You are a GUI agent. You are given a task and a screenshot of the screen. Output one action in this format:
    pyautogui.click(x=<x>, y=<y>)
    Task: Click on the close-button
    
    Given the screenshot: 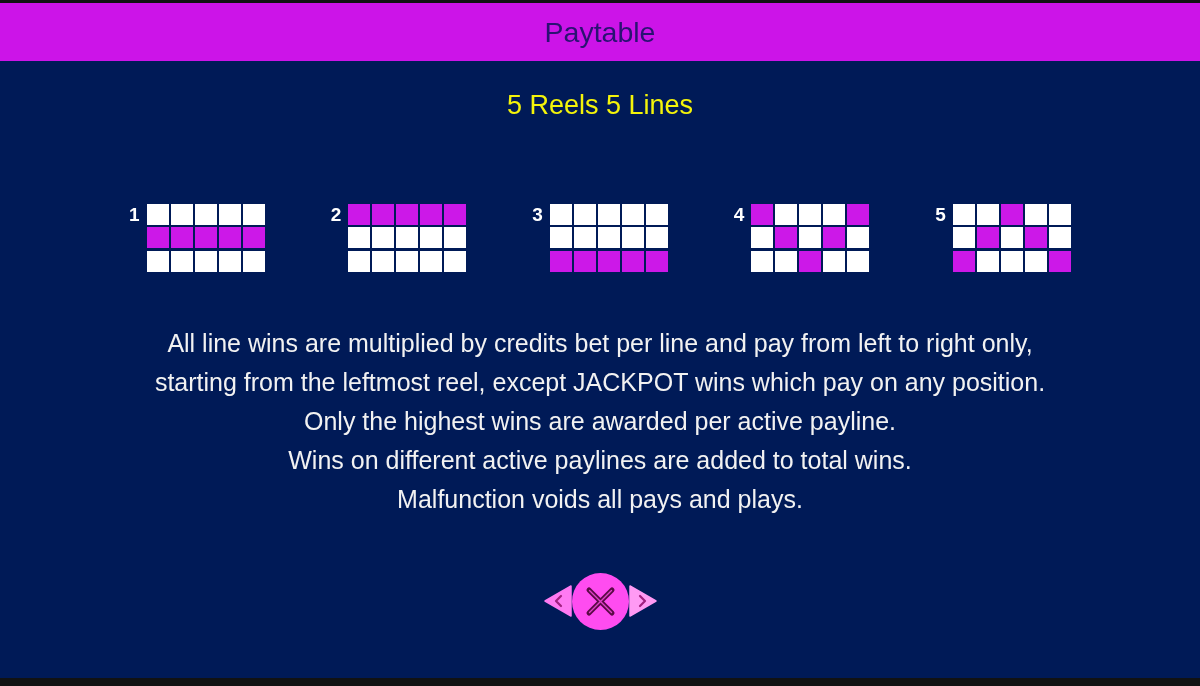 What is the action you would take?
    pyautogui.click(x=600, y=601)
    